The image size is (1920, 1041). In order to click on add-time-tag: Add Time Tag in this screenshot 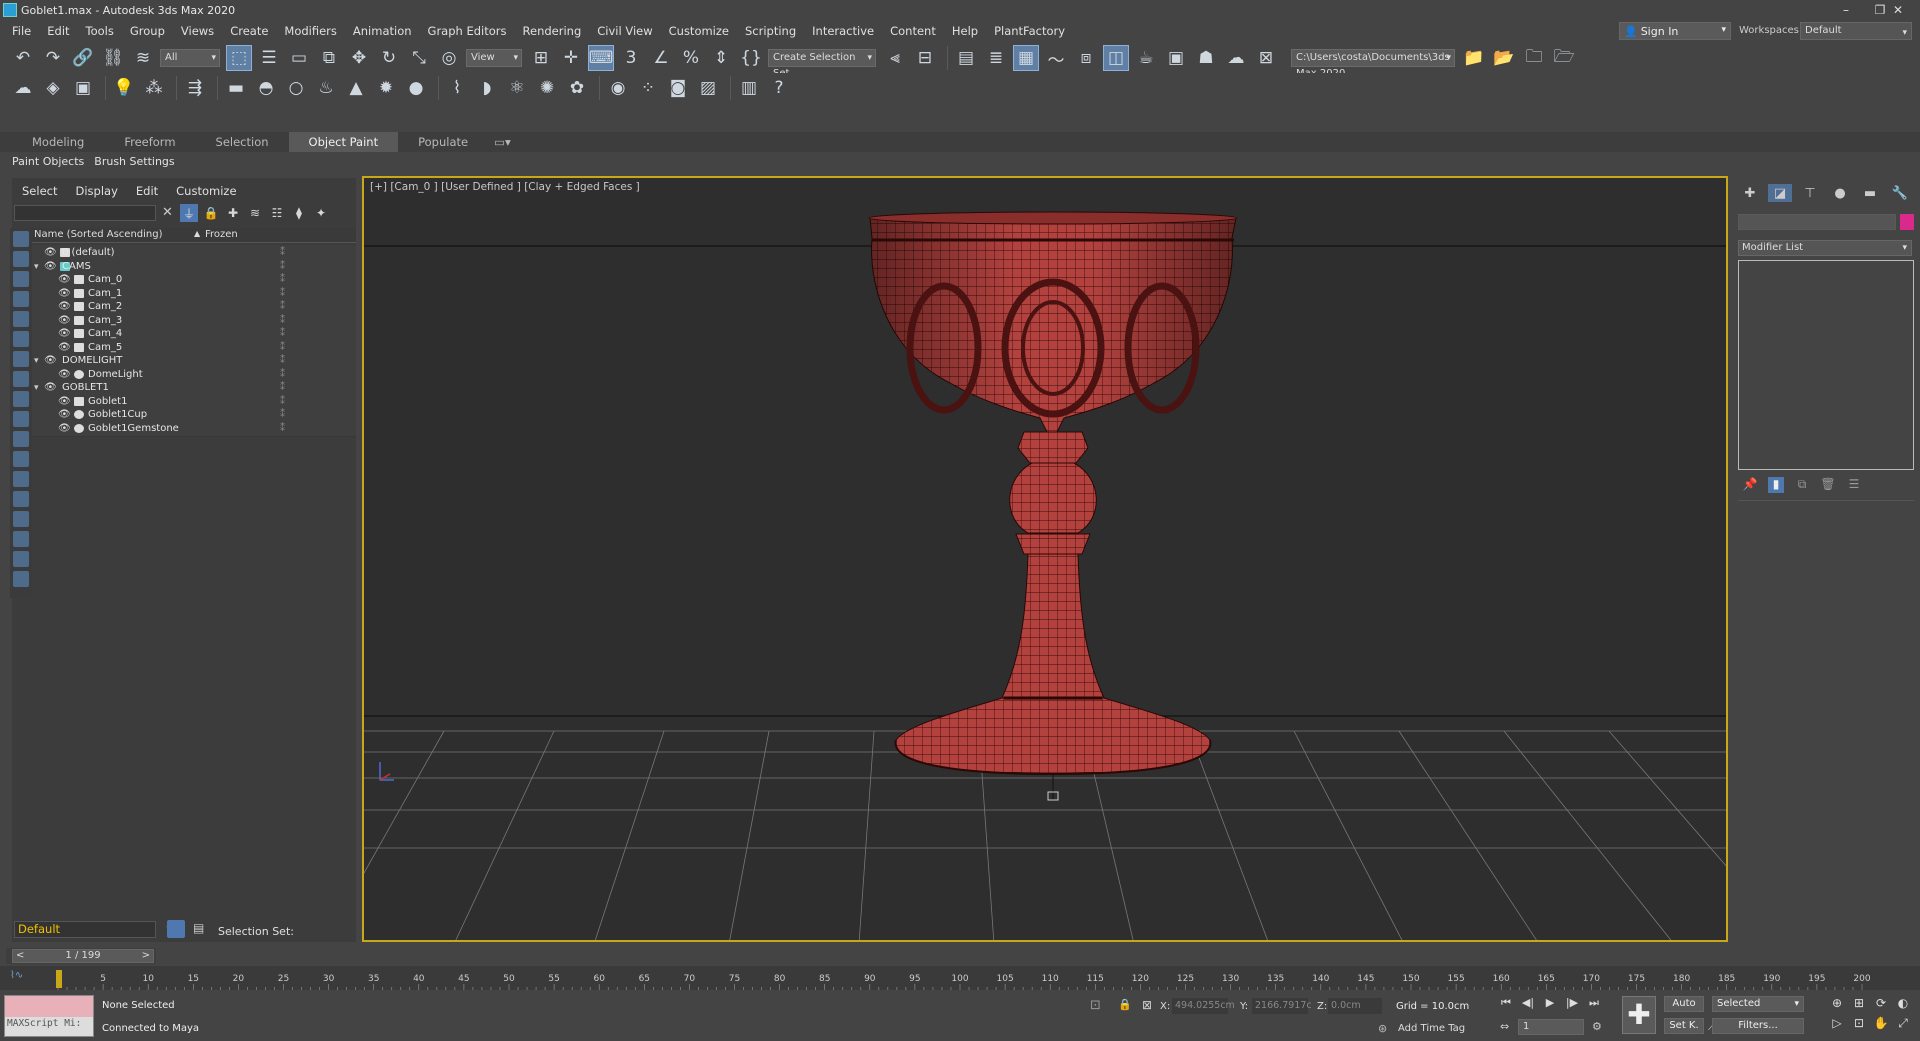, I will do `click(1431, 1028)`.